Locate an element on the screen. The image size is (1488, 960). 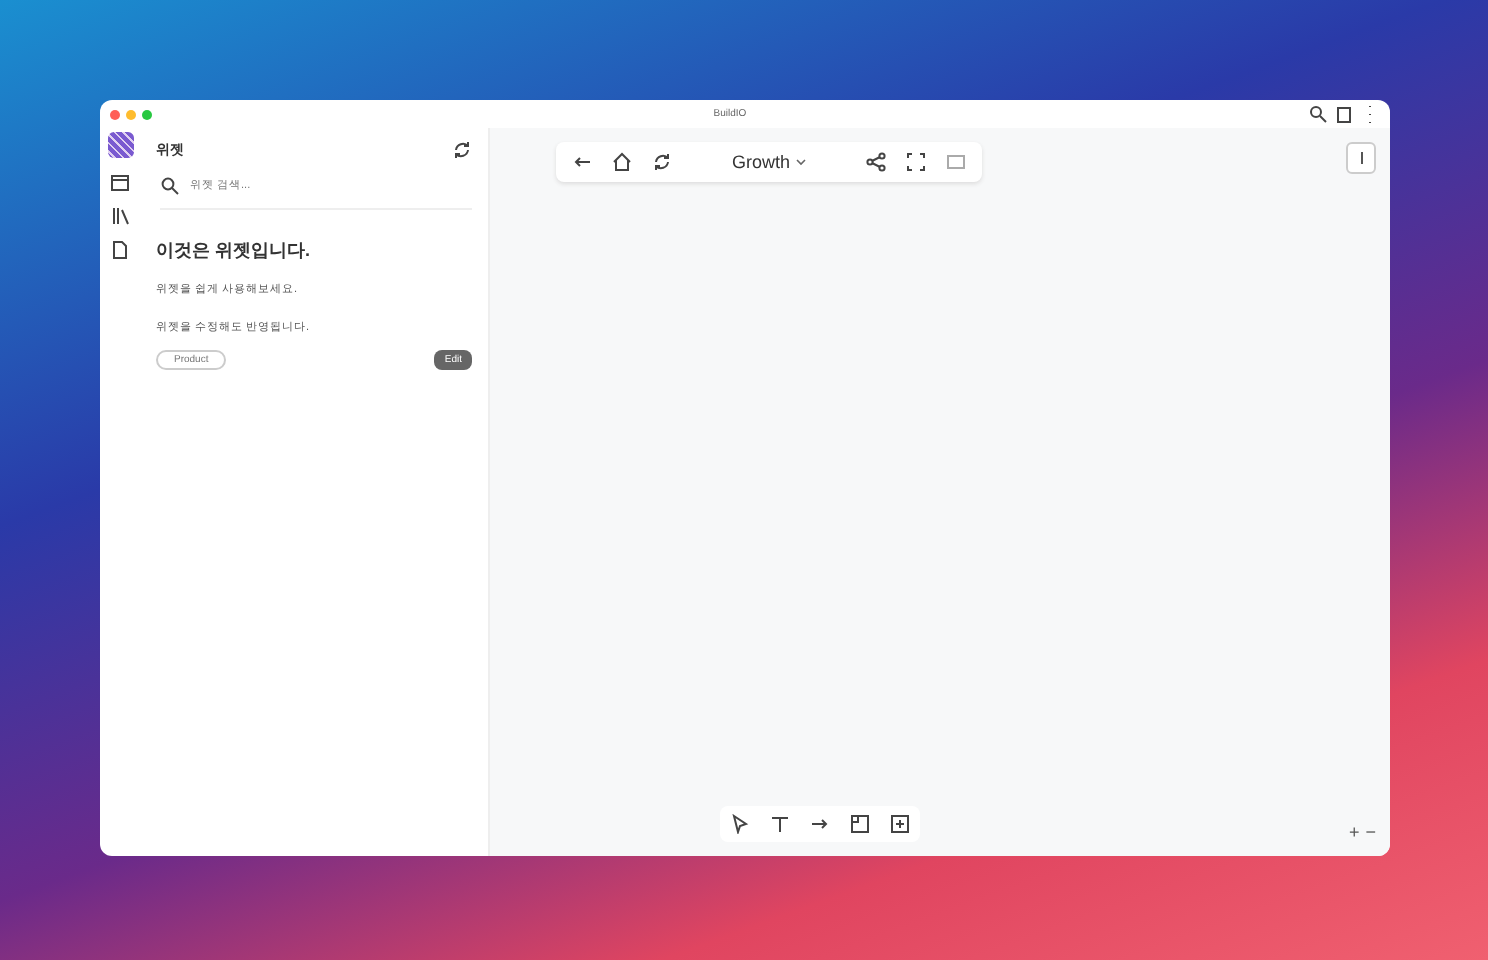
fullscreen-icon is located at coordinates (916, 162).